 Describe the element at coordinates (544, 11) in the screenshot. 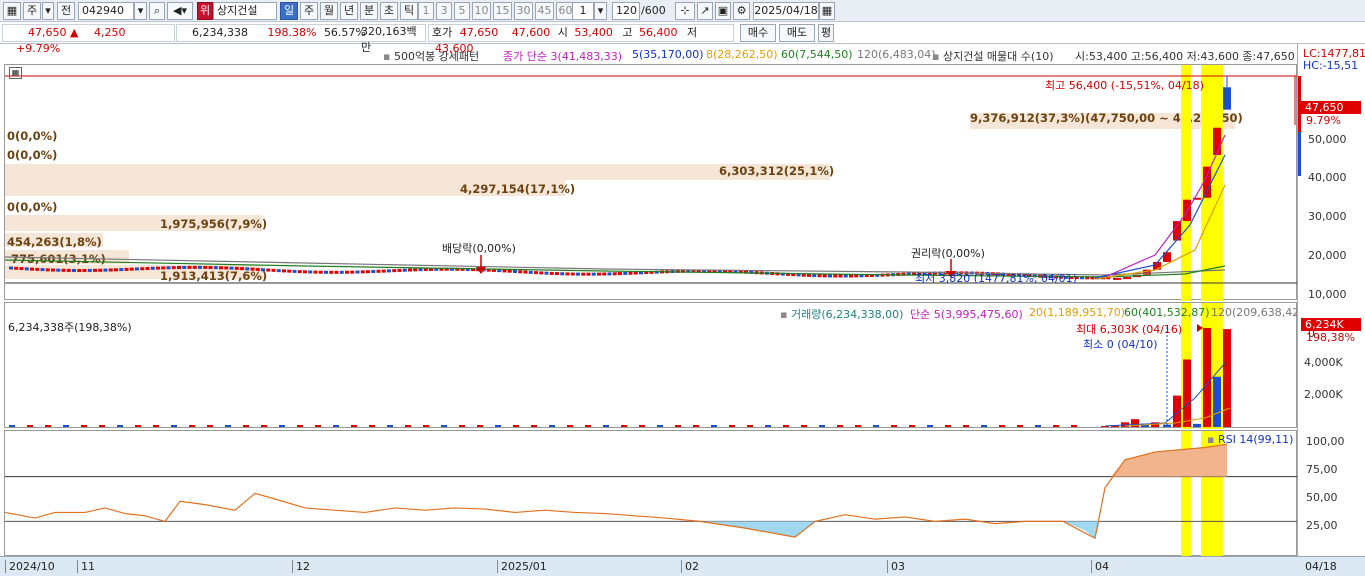

I see `minute-tab: 45` at that location.